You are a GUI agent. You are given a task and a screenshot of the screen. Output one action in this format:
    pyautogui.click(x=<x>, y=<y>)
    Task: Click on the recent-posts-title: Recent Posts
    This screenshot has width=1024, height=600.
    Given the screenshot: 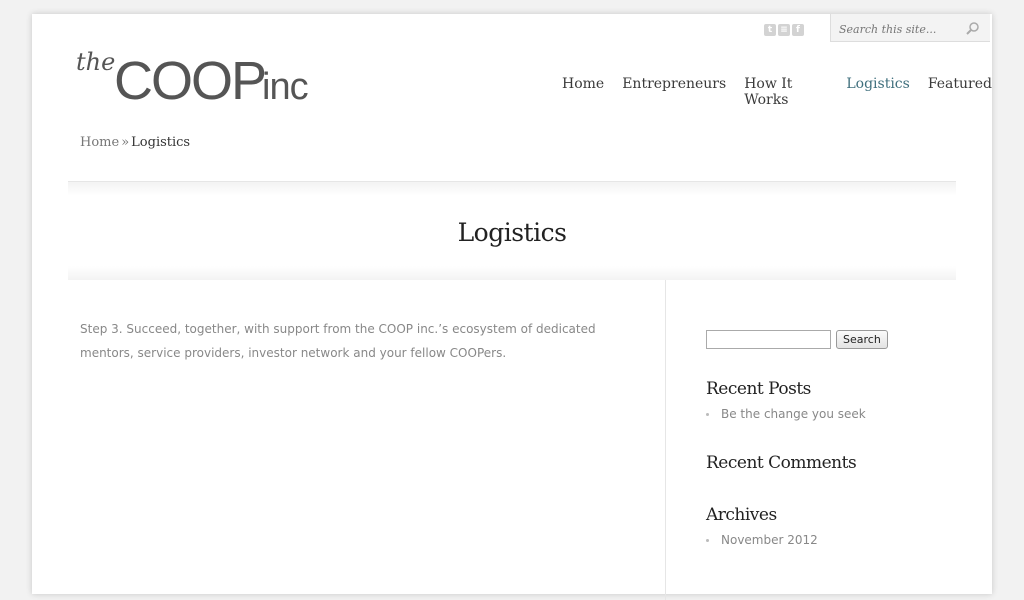 What is the action you would take?
    pyautogui.click(x=758, y=389)
    